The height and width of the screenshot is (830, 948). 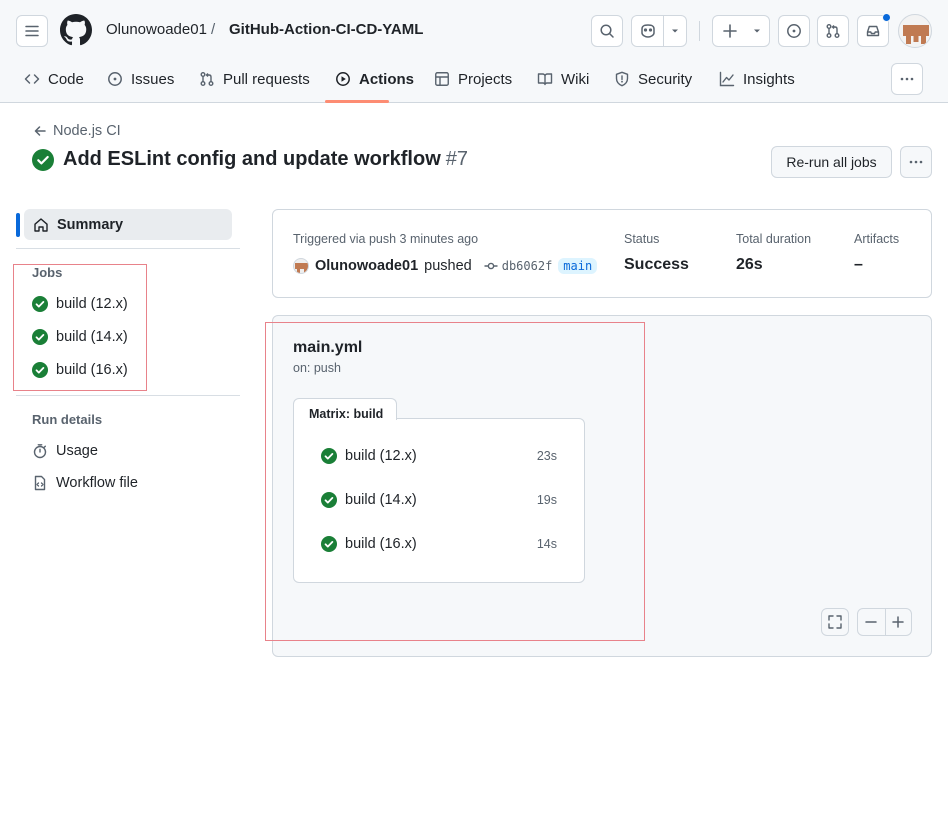 What do you see at coordinates (485, 79) in the screenshot?
I see `tab-projects-label: Projects` at bounding box center [485, 79].